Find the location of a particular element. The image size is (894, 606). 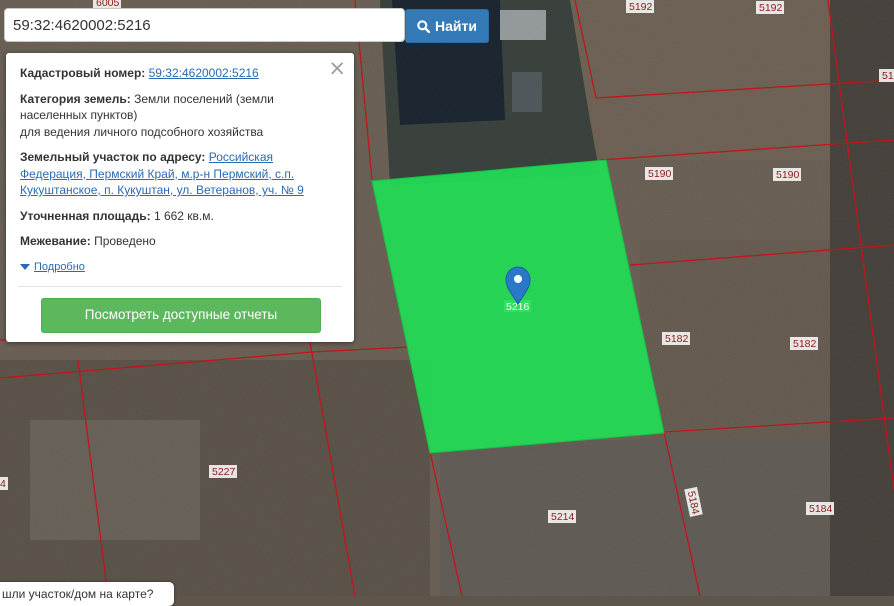

svg-text: 5184 is located at coordinates (821, 509).